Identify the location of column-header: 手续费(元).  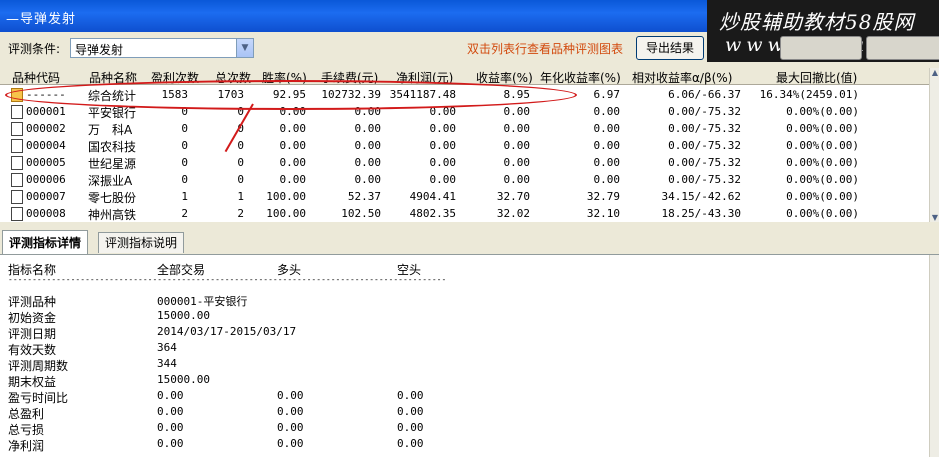
(349, 77).